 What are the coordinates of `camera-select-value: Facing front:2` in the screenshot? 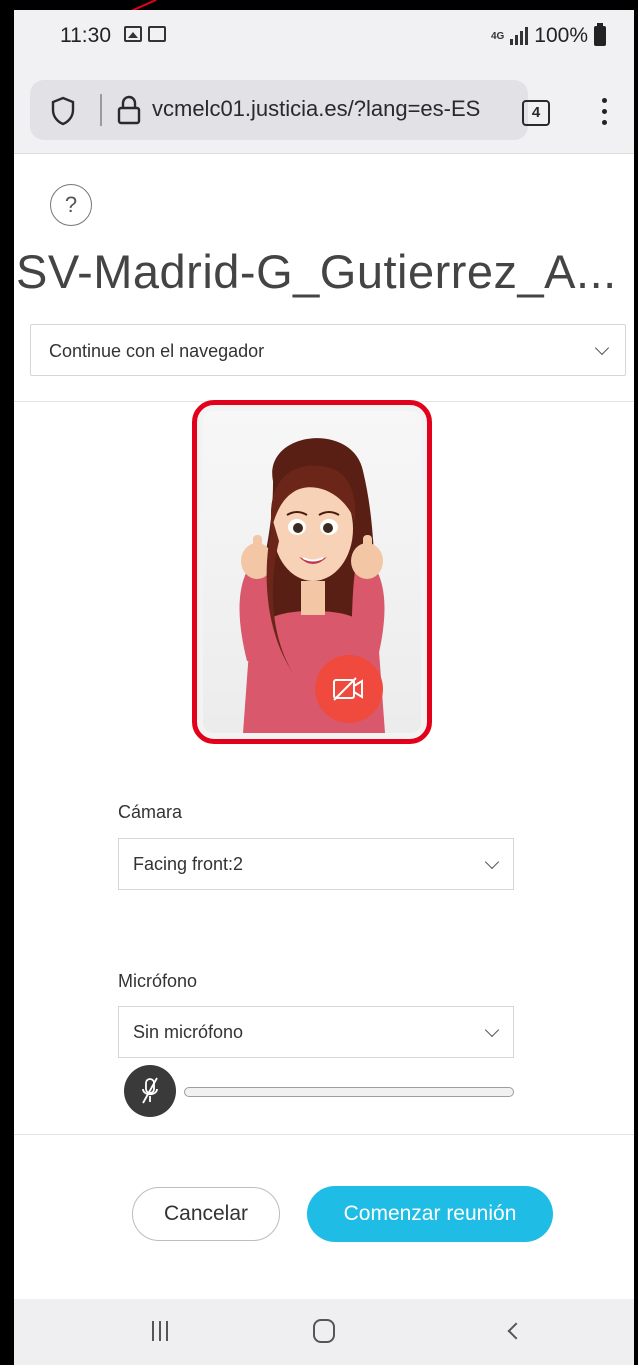 It's located at (188, 864).